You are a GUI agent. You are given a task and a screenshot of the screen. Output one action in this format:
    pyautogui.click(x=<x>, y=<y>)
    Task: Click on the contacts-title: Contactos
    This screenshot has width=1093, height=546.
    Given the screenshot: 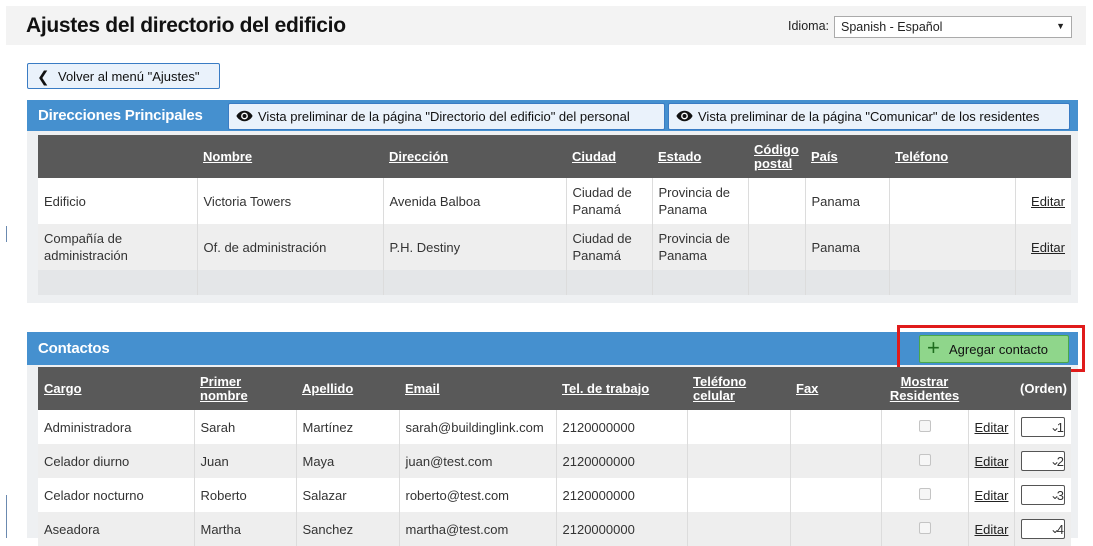 What is the action you would take?
    pyautogui.click(x=74, y=348)
    